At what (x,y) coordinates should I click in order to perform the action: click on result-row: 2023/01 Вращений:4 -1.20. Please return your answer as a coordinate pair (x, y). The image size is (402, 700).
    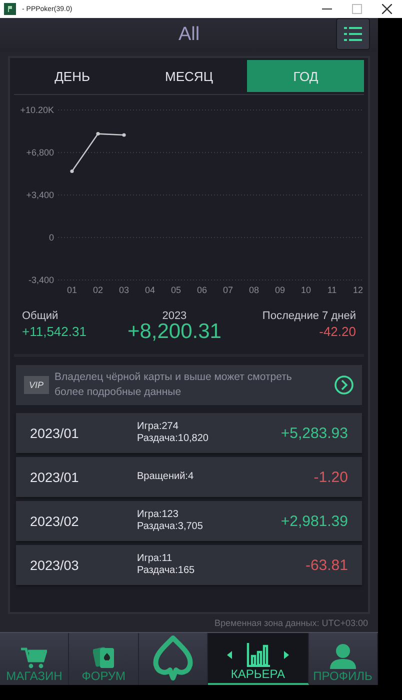
    Looking at the image, I should click on (189, 477).